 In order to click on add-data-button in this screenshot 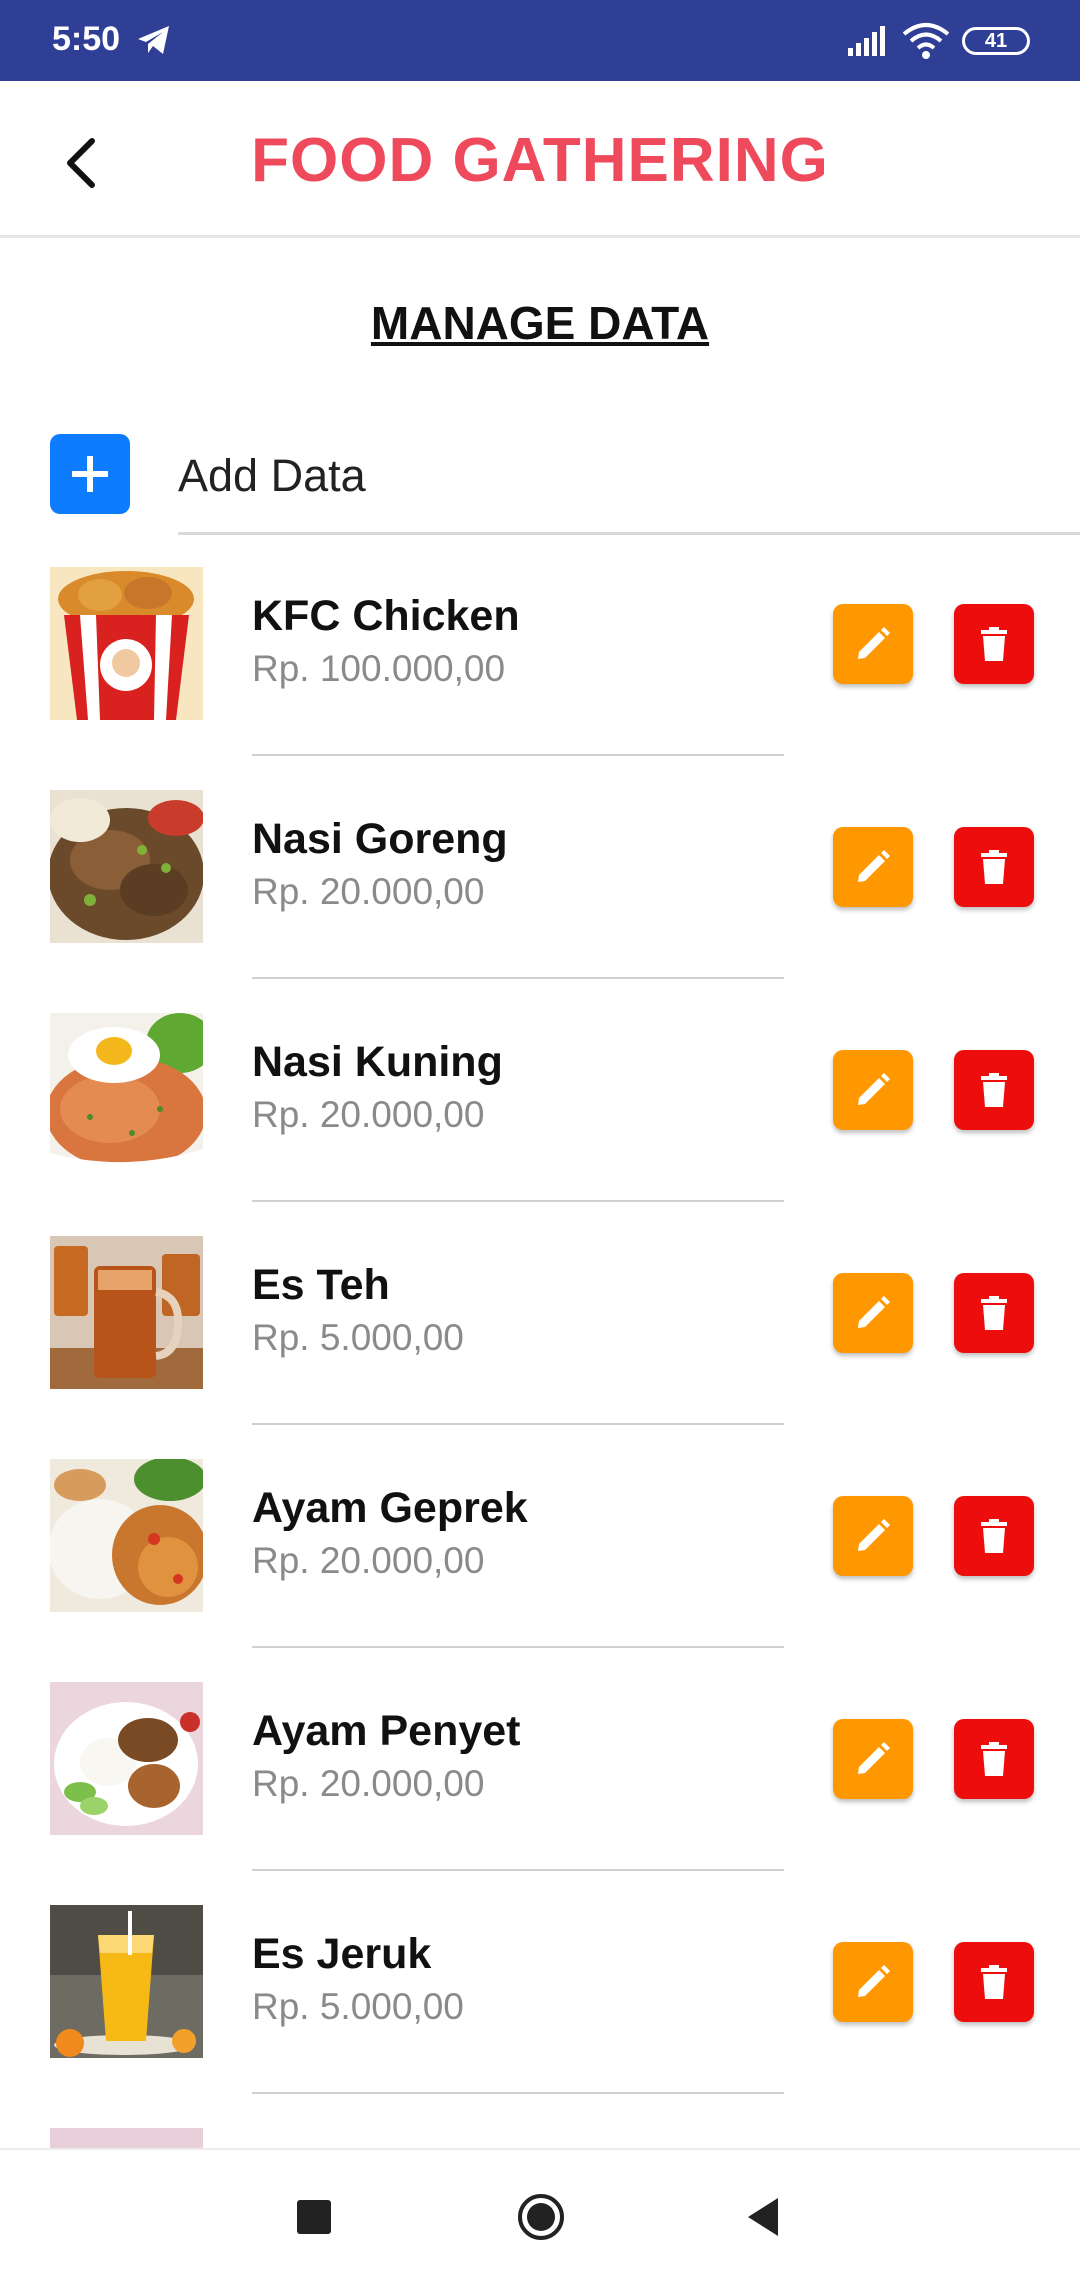, I will do `click(90, 474)`.